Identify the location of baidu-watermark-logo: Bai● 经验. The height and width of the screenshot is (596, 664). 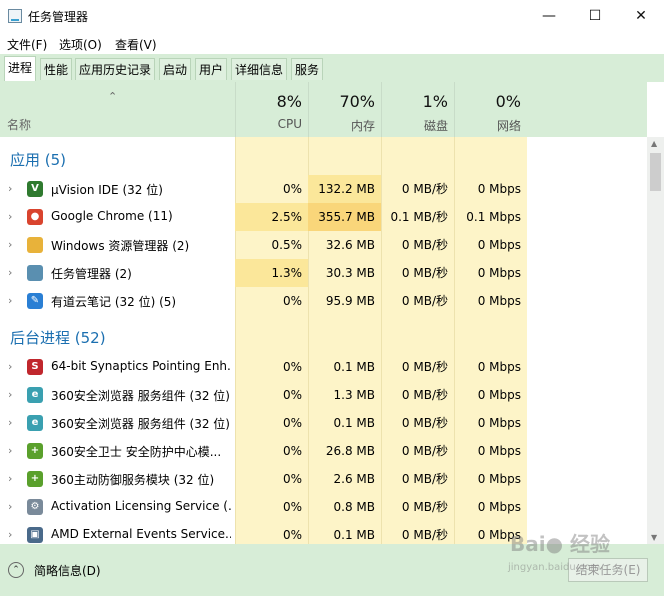
(560, 544).